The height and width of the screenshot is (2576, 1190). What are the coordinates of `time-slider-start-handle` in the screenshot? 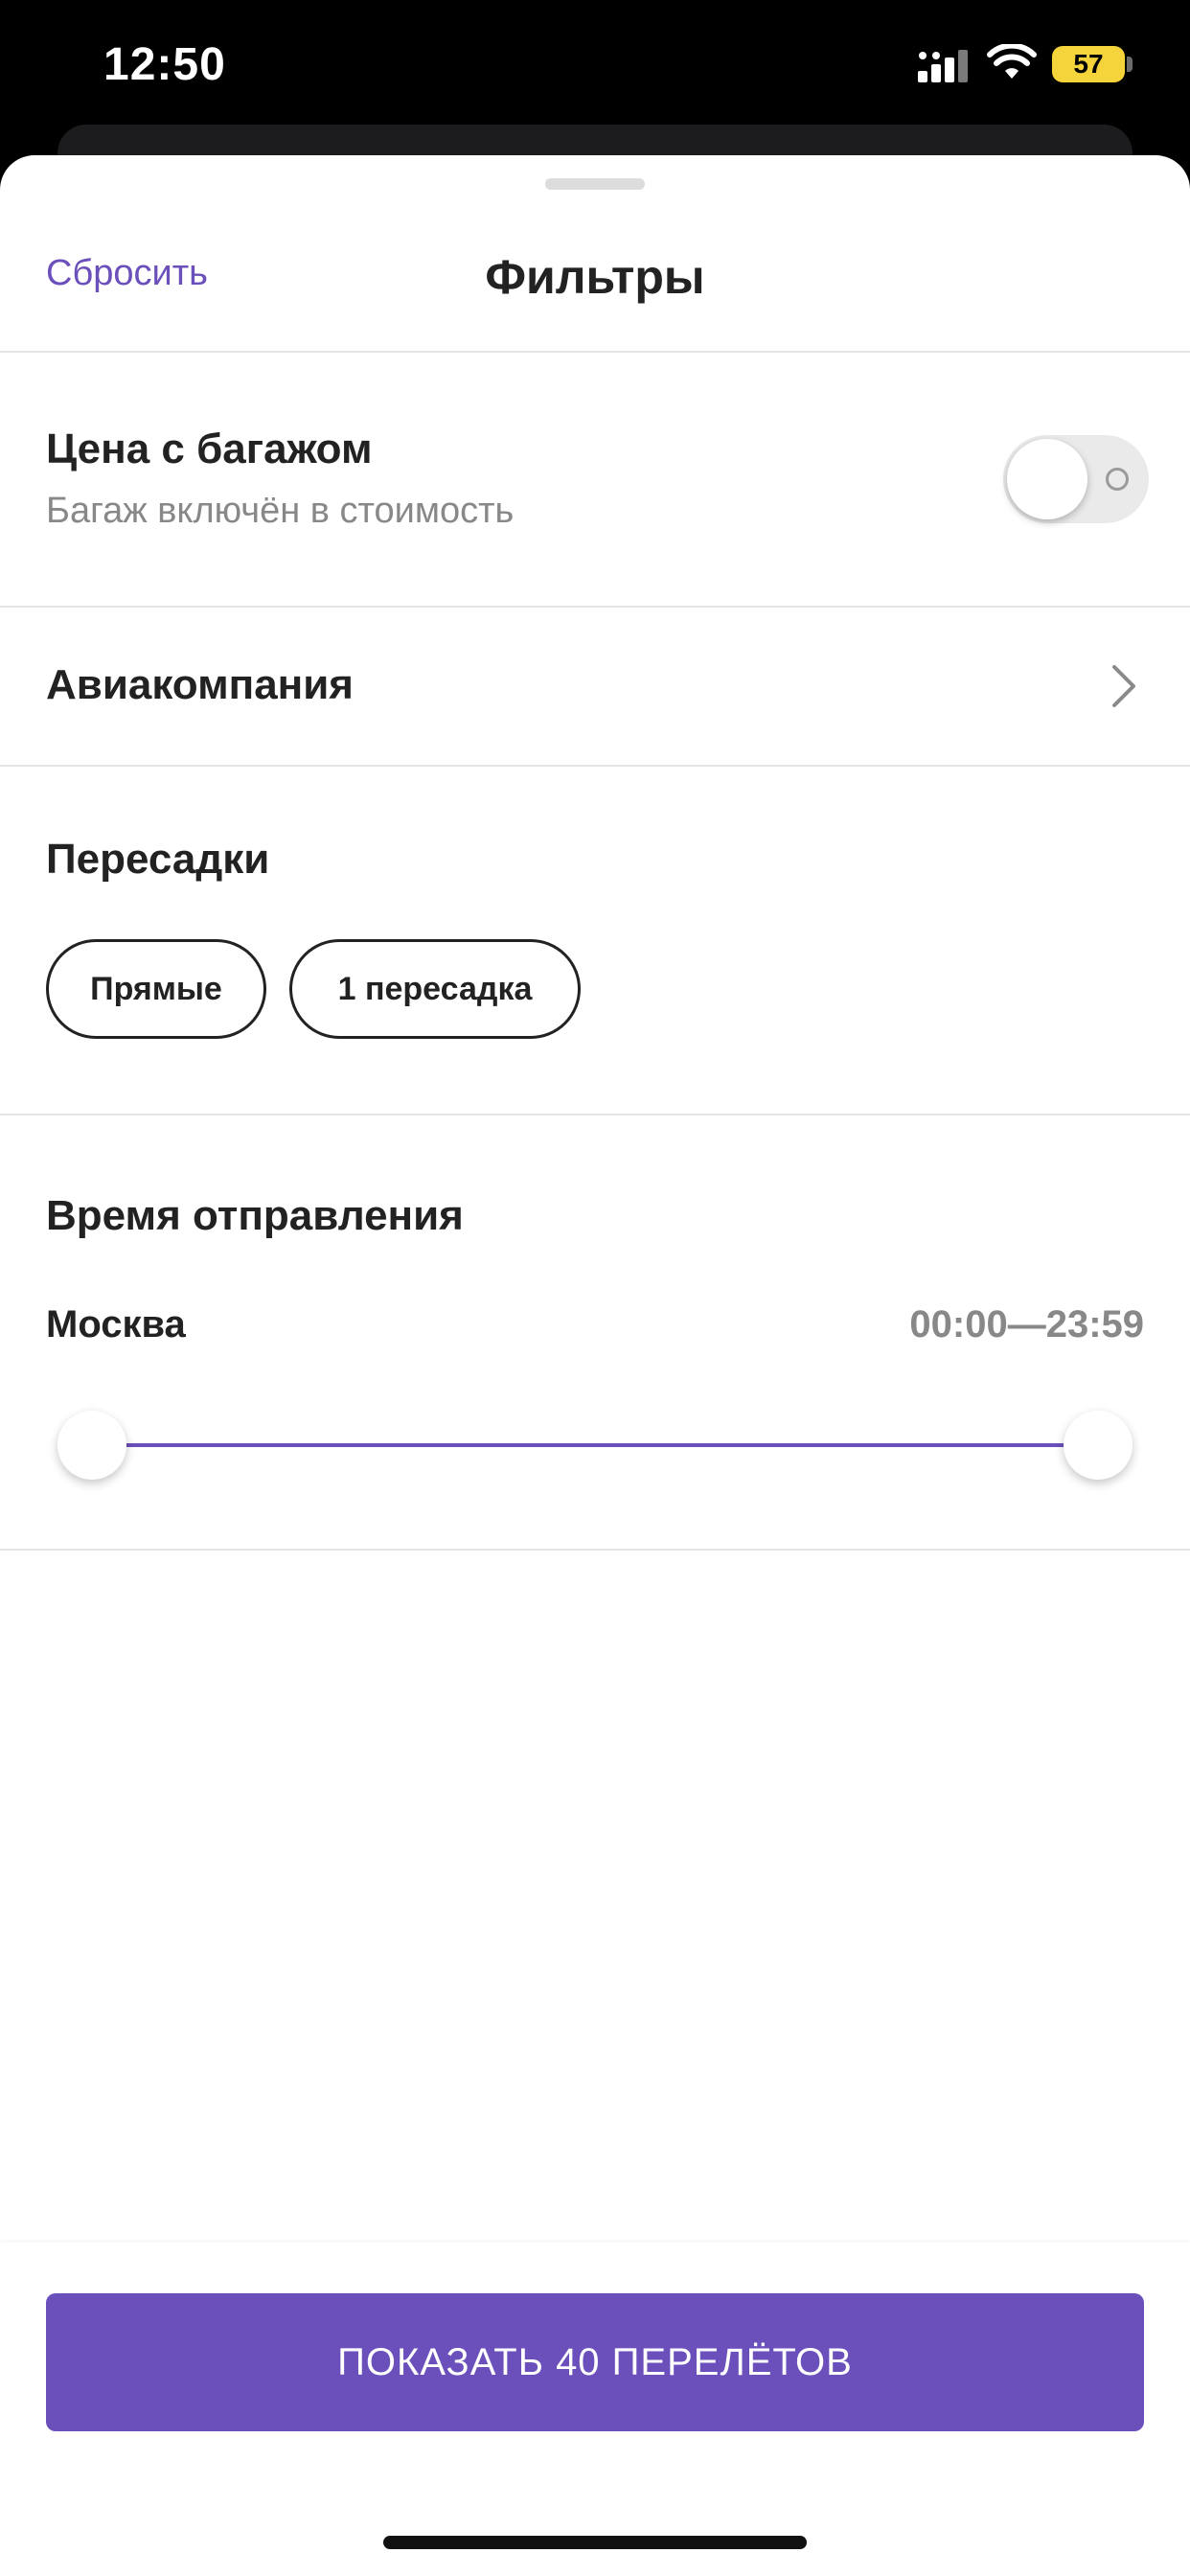 It's located at (91, 1445).